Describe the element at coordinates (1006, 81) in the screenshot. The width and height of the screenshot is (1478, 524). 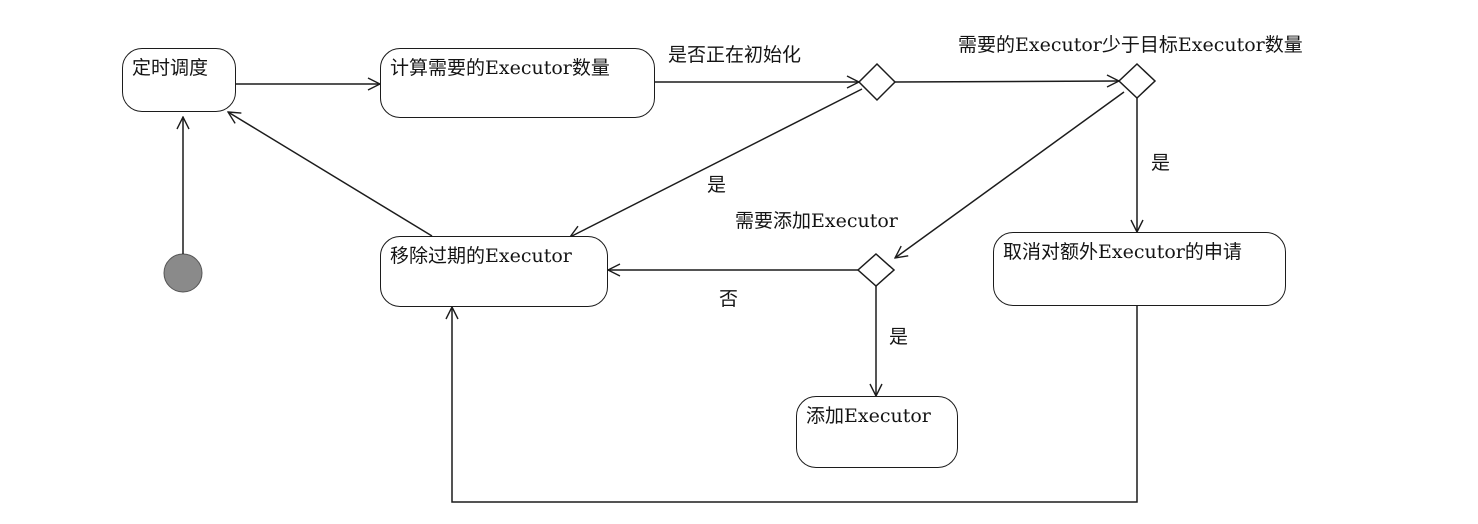
I see `edge-decision-to-need-less` at that location.